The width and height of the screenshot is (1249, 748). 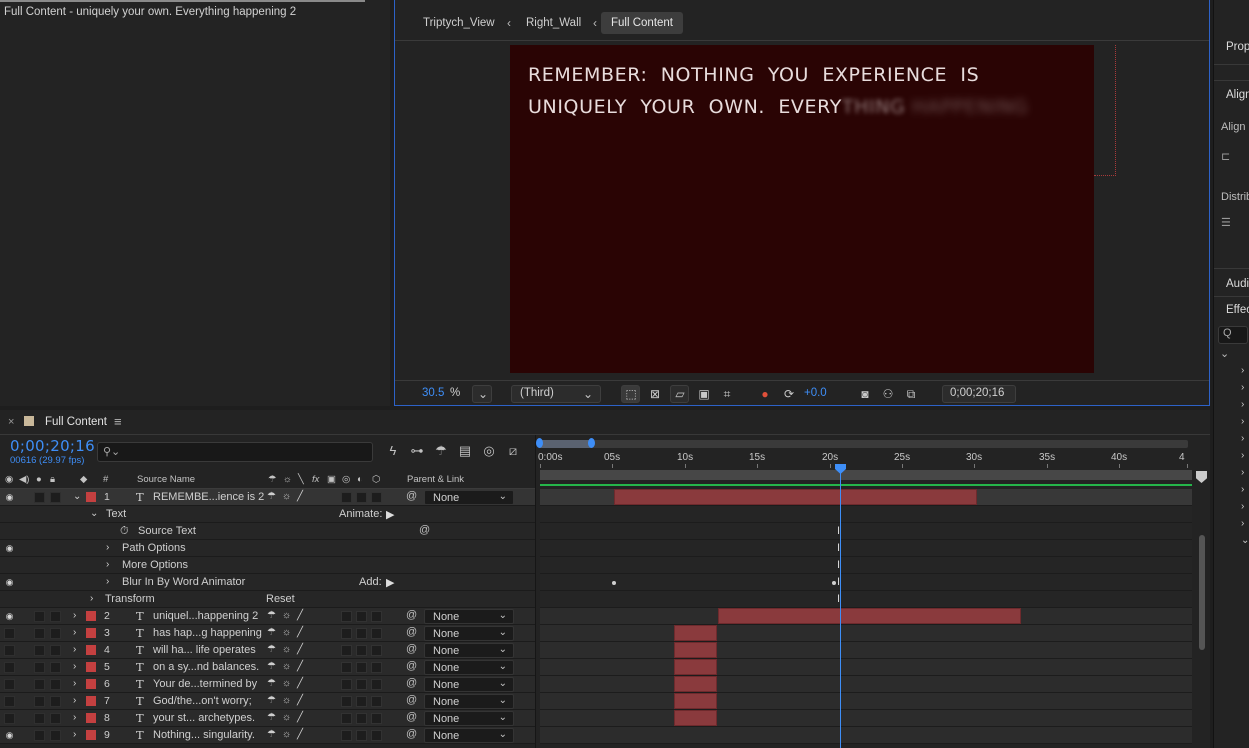 What do you see at coordinates (591, 443) in the screenshot?
I see `navigator-end-handle` at bounding box center [591, 443].